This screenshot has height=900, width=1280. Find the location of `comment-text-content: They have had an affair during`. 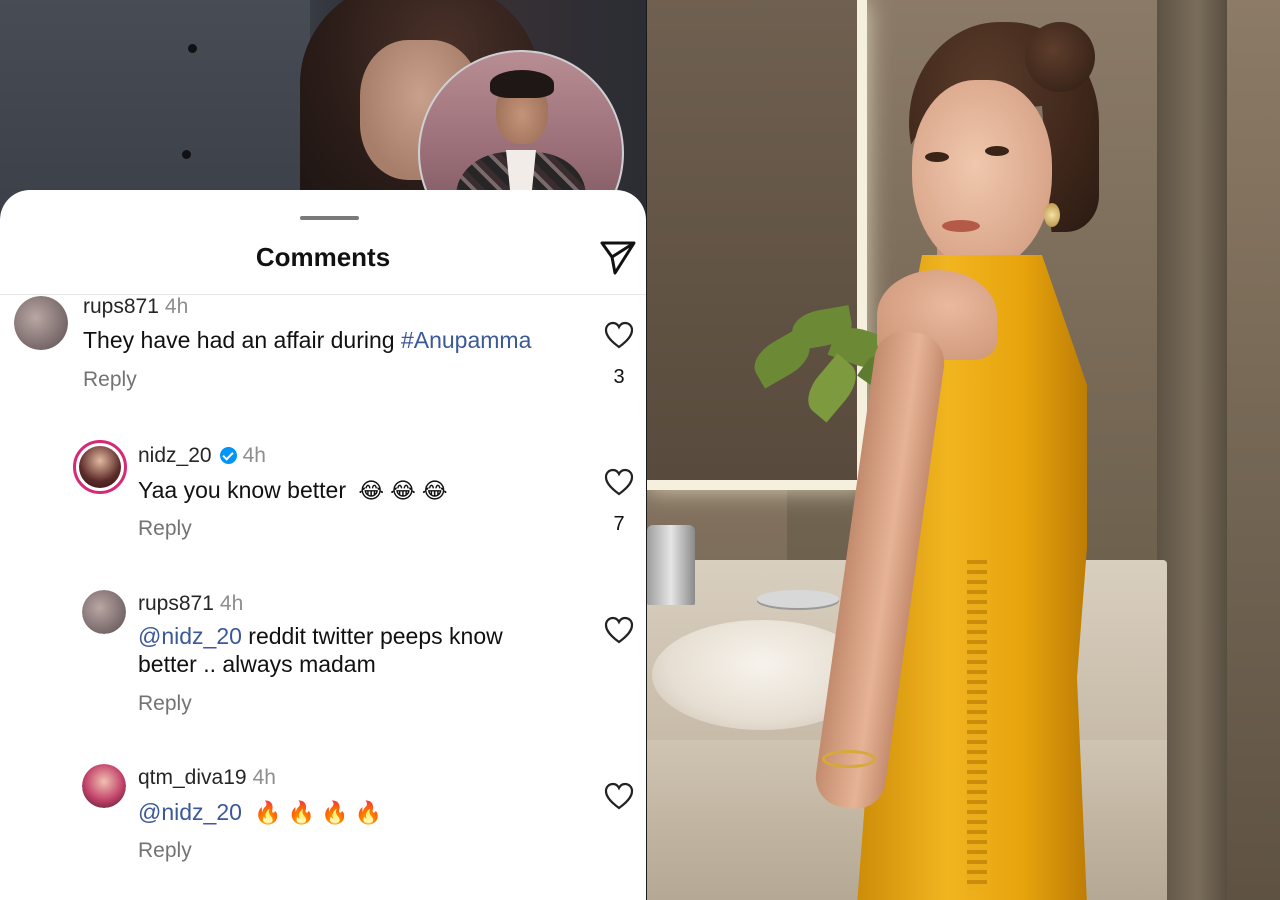

comment-text-content: They have had an affair during is located at coordinates (242, 340).